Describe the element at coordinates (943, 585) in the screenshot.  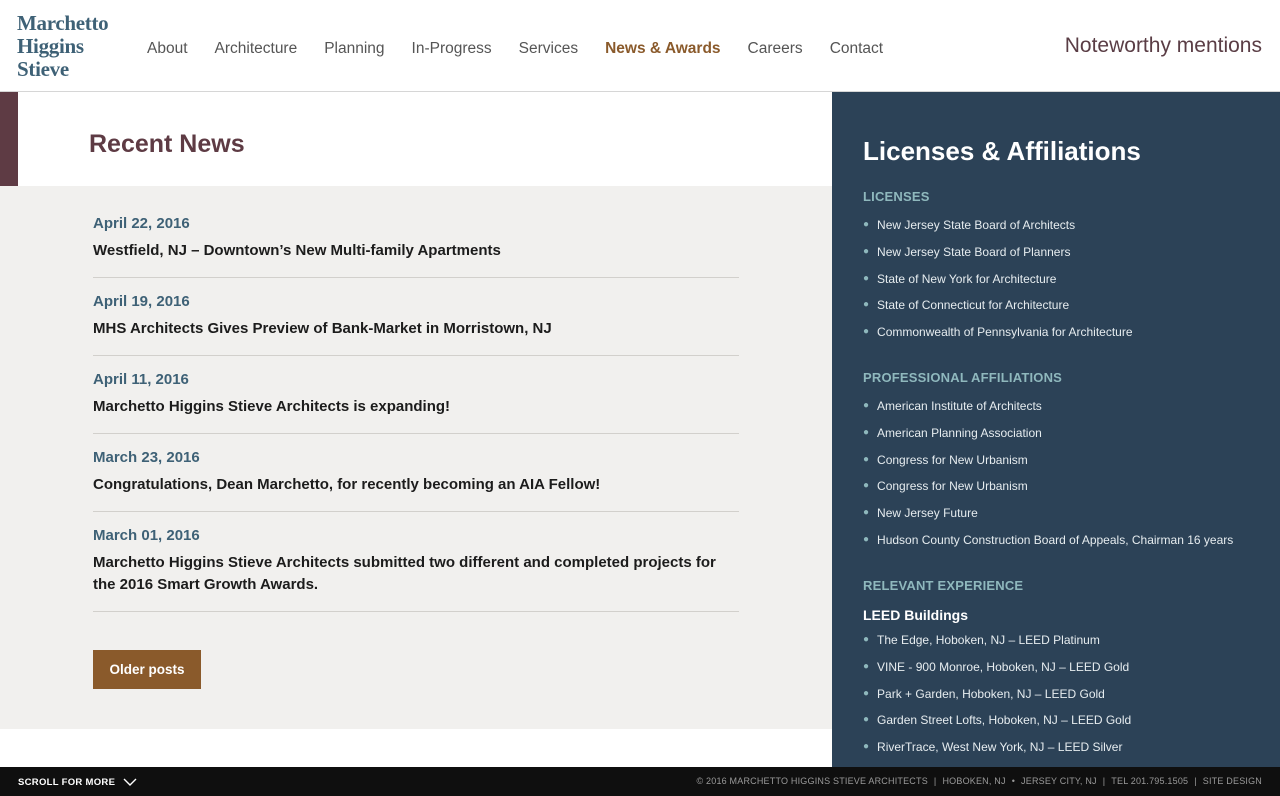
I see `experience-heading: RELEVANT EXPERIENCE` at that location.